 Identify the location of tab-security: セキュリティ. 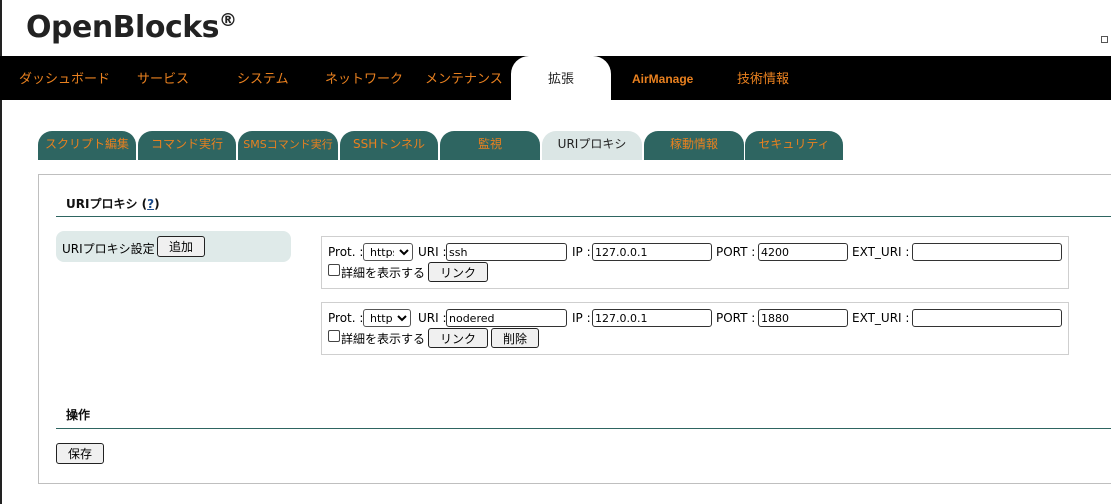
(794, 145).